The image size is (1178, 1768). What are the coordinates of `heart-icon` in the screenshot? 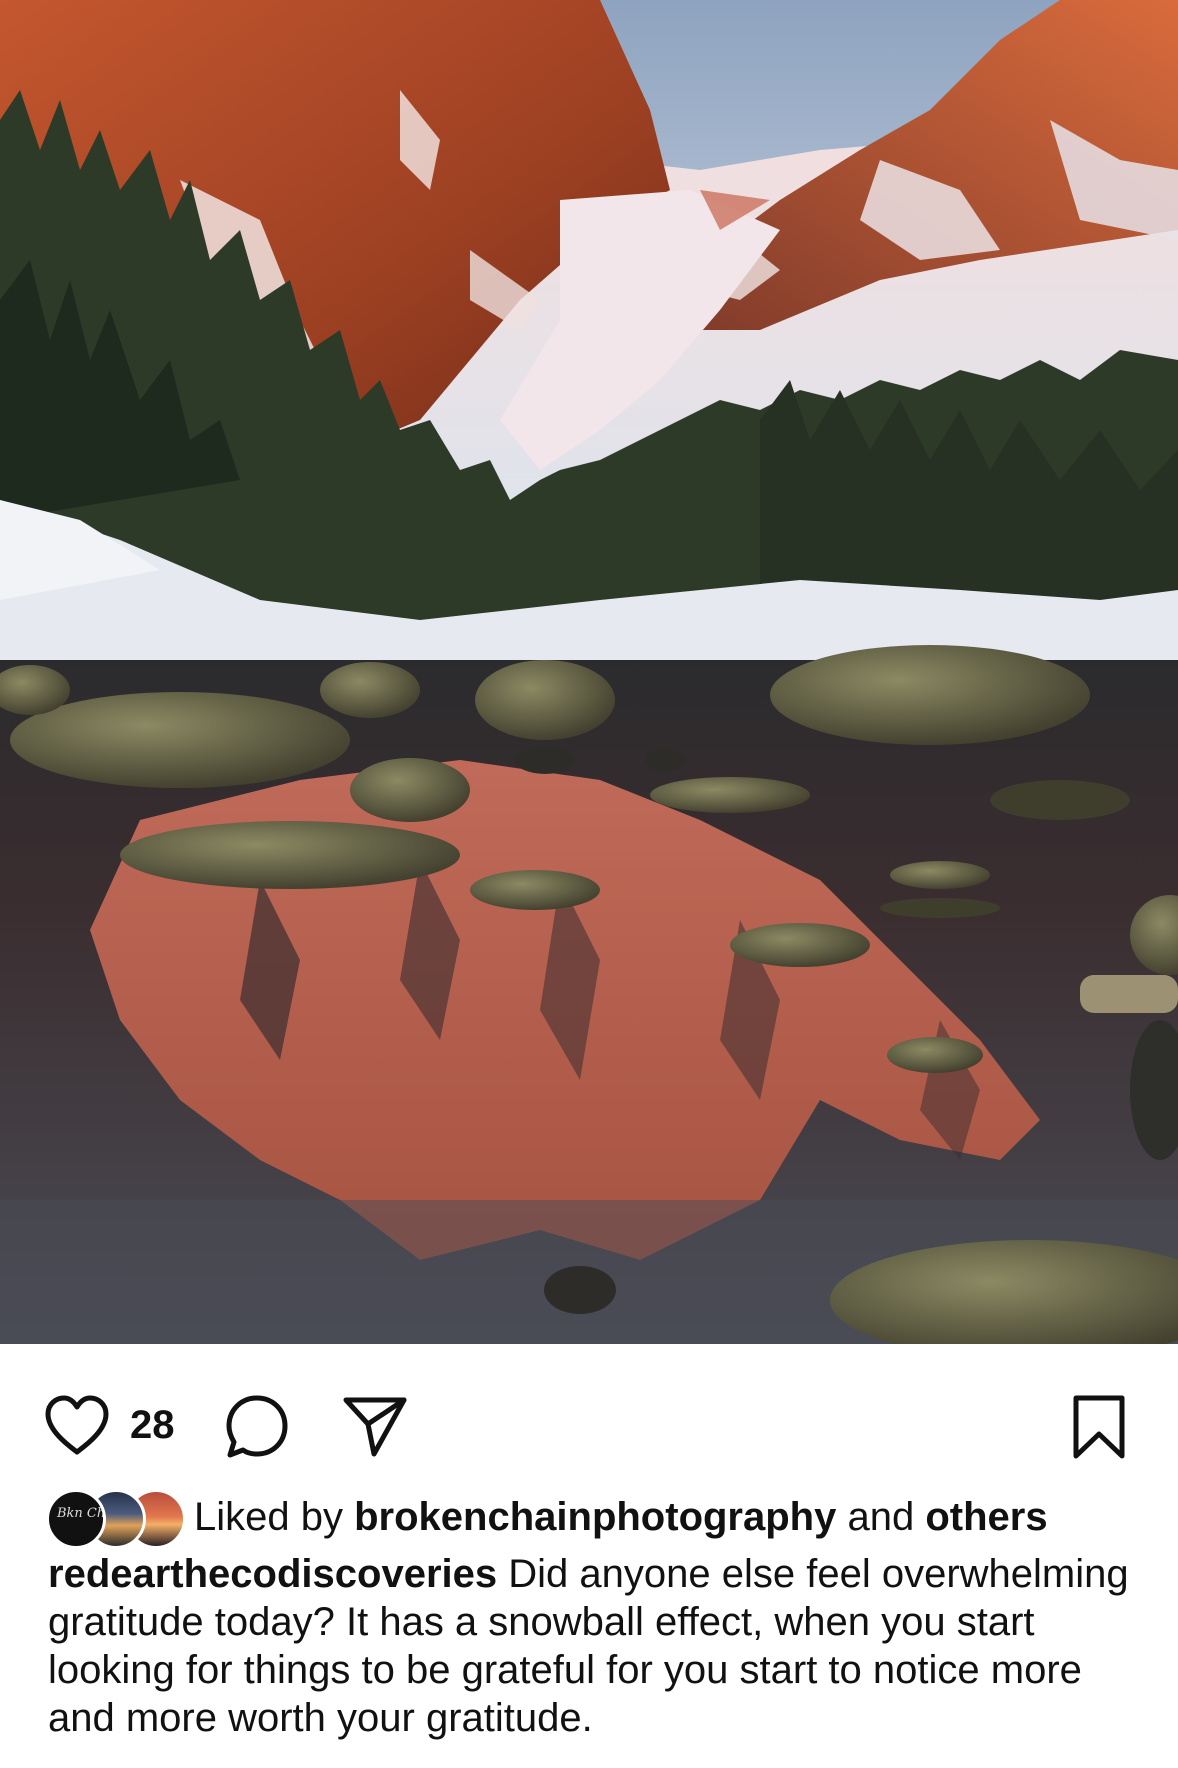 It's located at (77, 1426).